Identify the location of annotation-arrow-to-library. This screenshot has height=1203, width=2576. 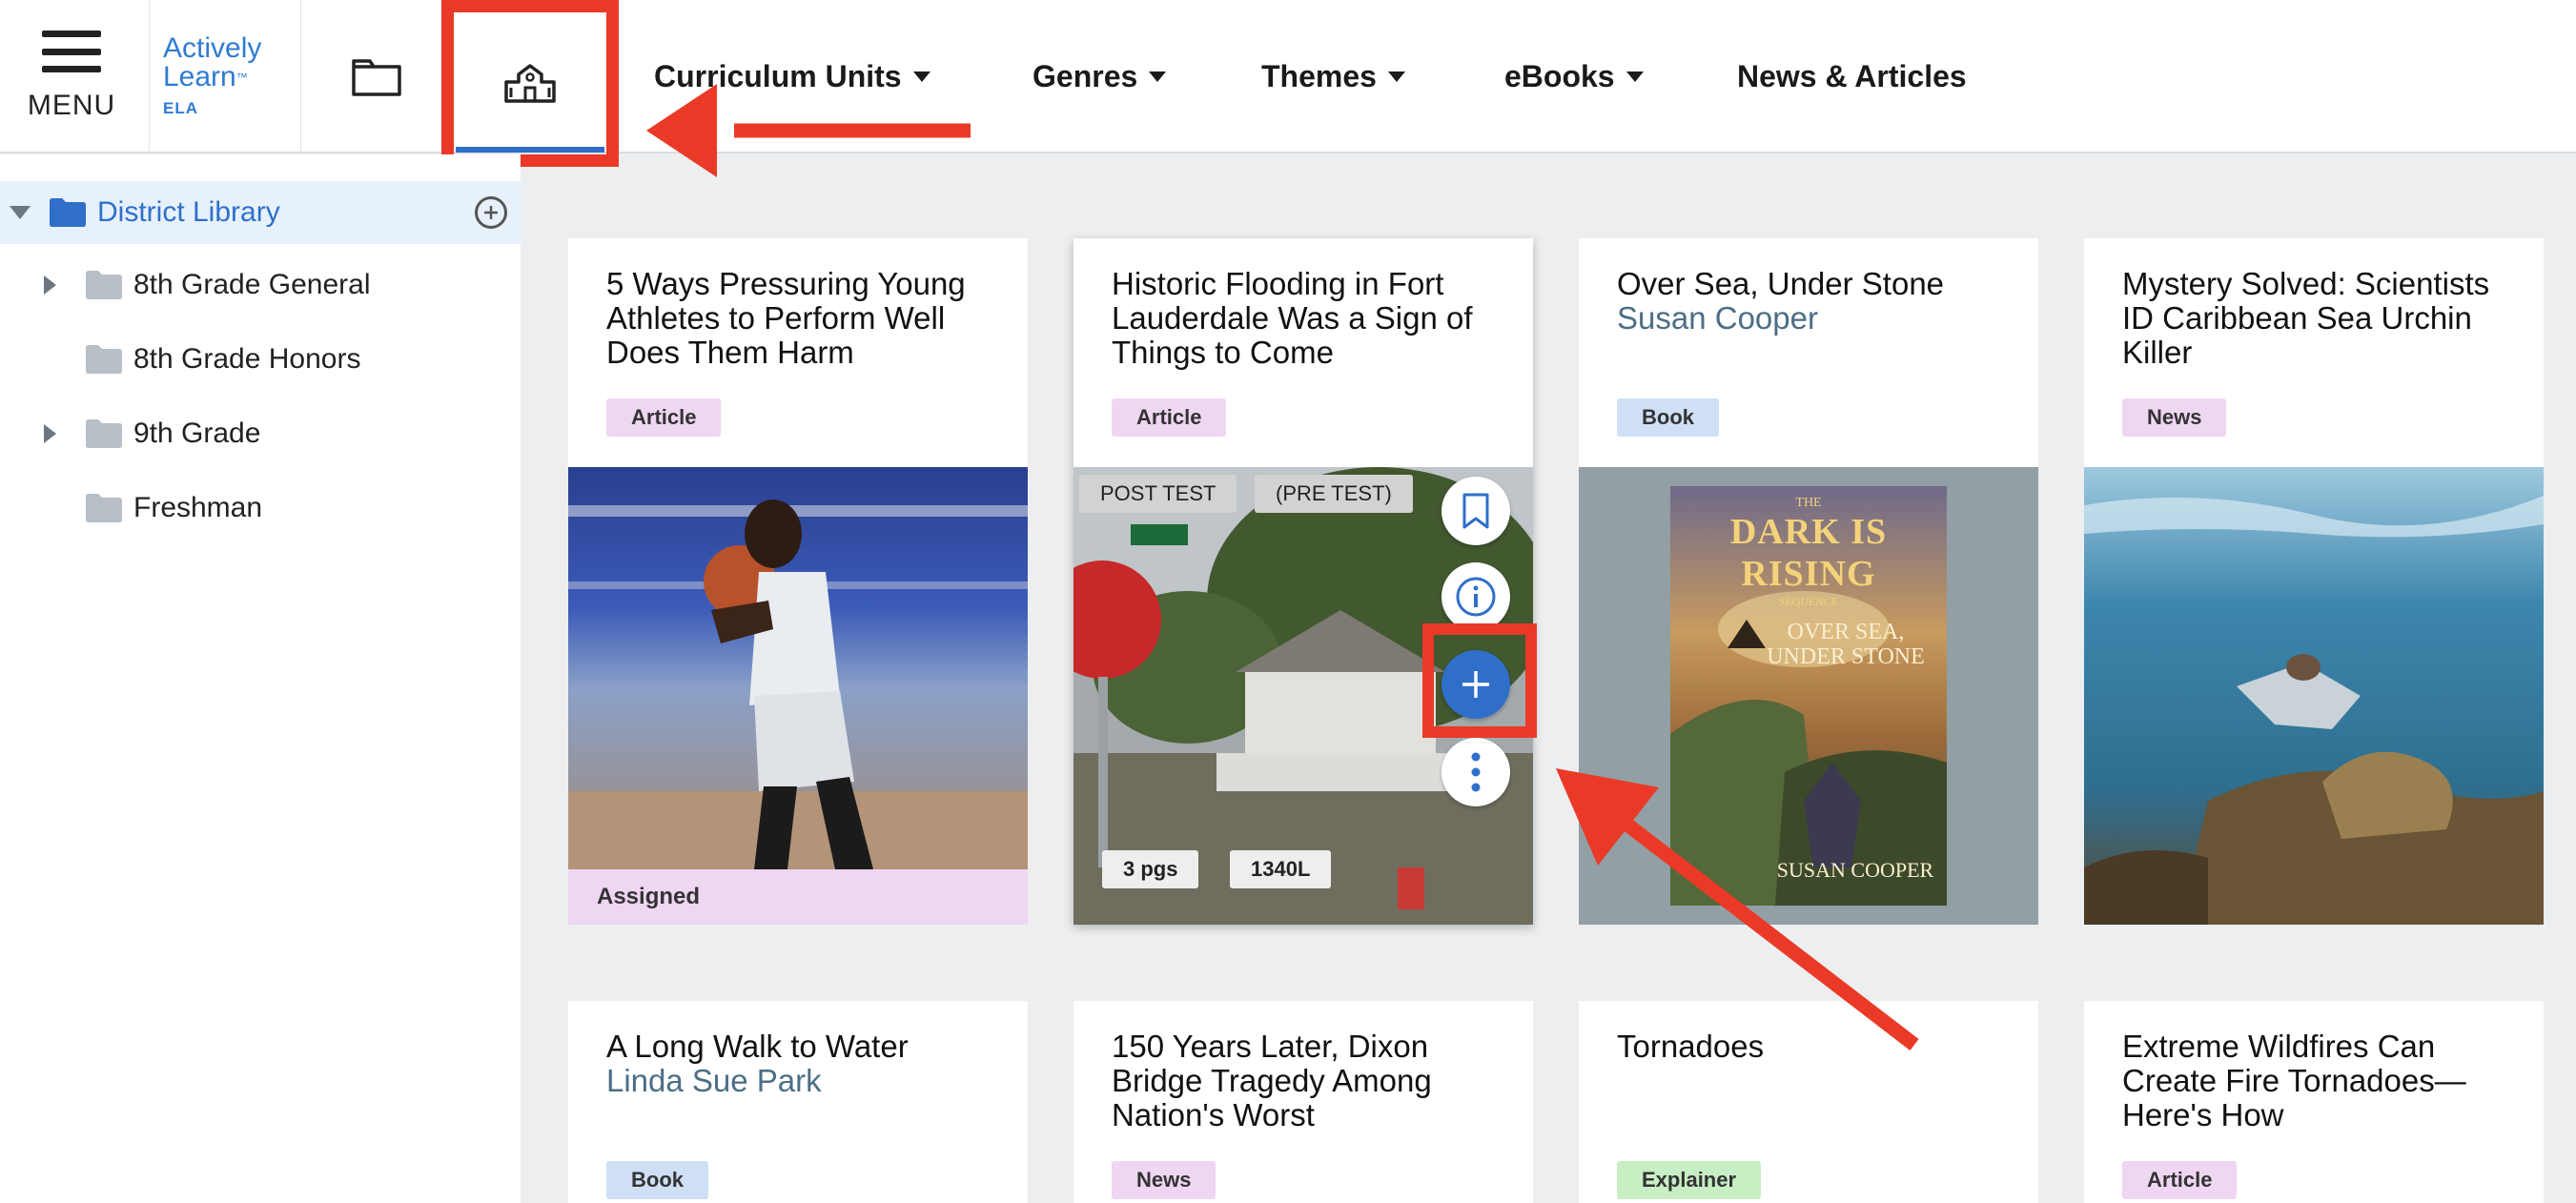
(808, 130).